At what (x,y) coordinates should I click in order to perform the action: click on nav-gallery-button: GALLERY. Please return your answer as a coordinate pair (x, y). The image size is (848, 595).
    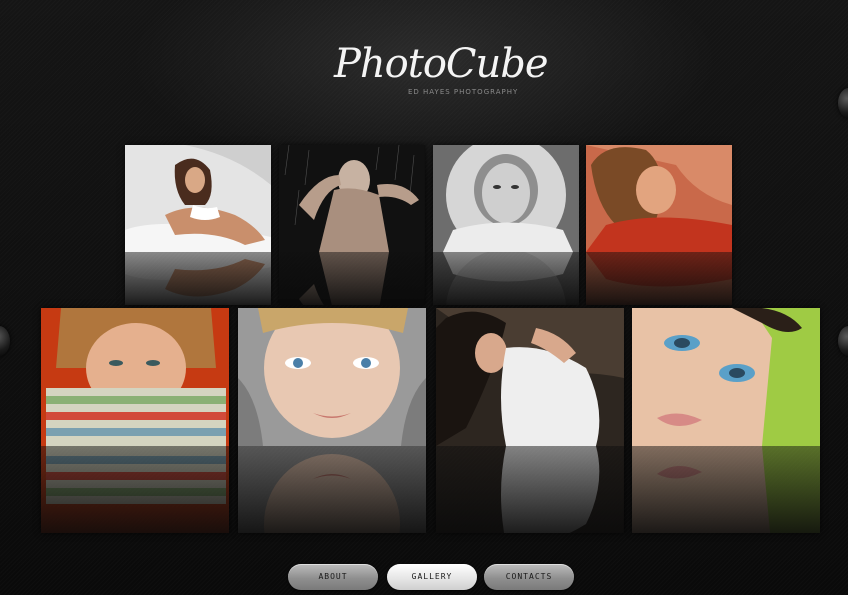
    Looking at the image, I should click on (432, 577).